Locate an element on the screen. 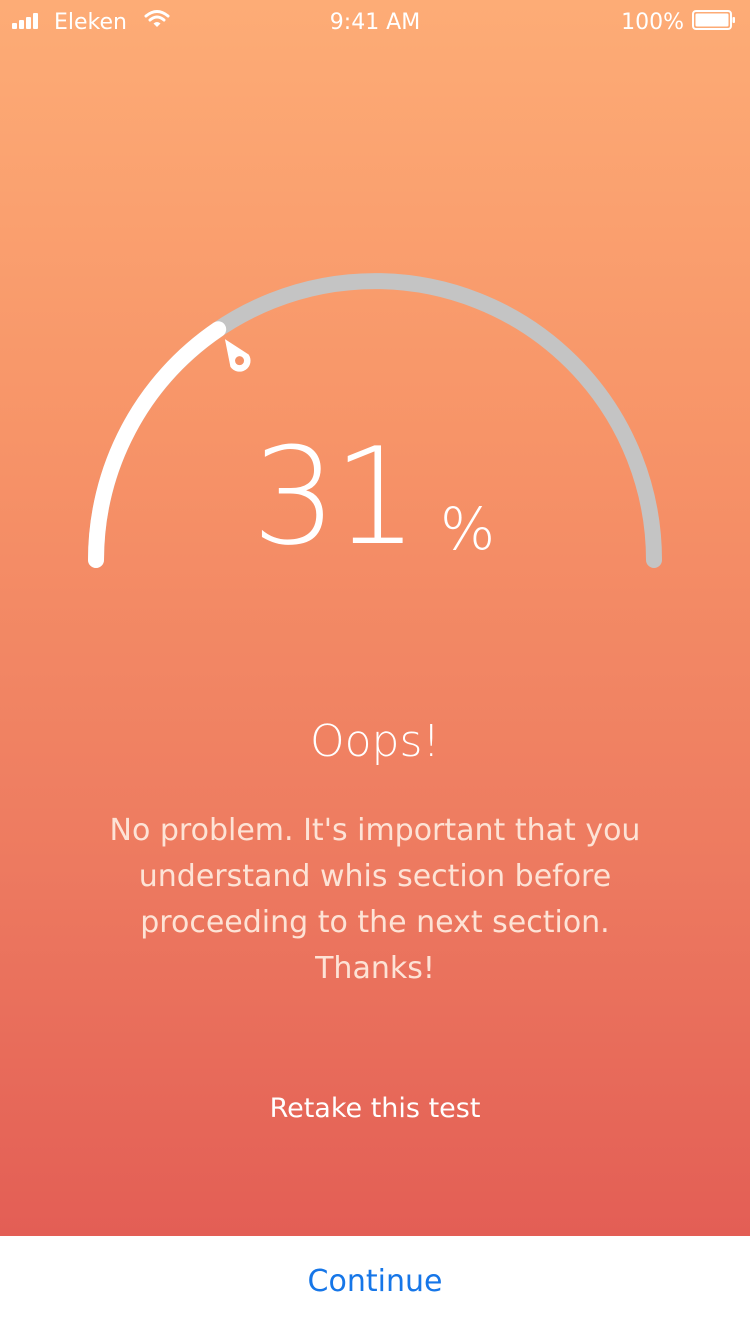 The image size is (750, 1334). score-percent-sign: % is located at coordinates (468, 529).